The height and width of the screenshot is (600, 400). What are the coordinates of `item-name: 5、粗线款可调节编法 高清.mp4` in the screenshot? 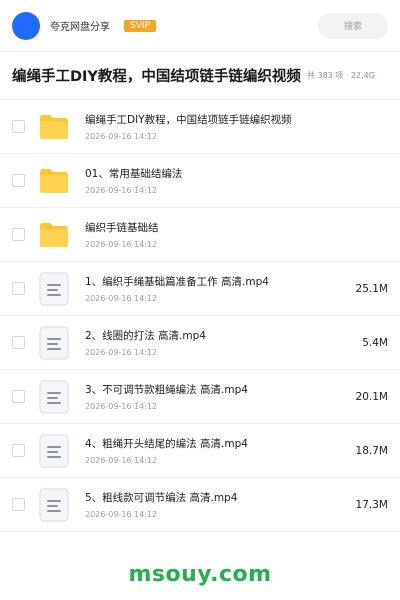 It's located at (161, 498).